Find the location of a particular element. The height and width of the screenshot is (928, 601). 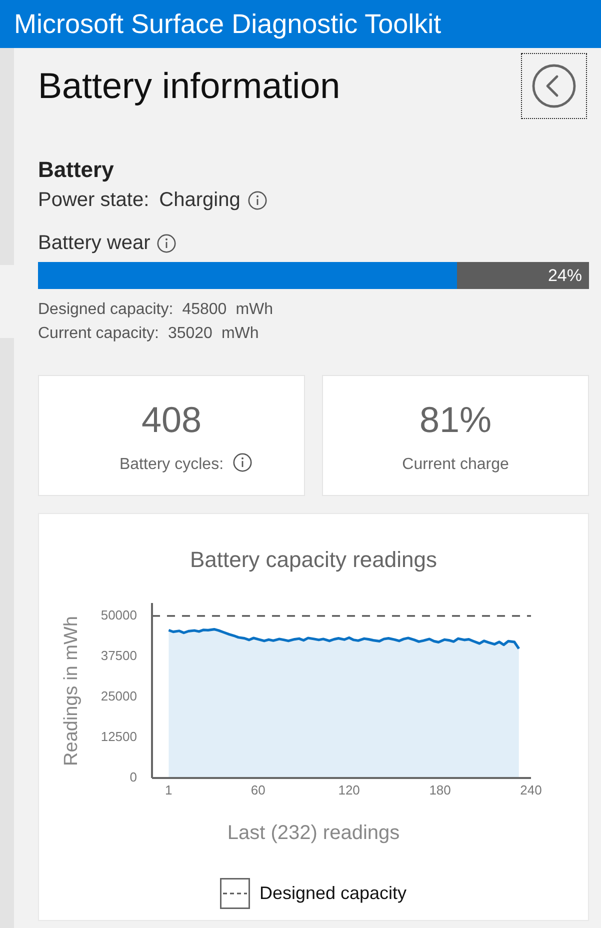

battery-wear-label: Battery wear is located at coordinates (94, 243).